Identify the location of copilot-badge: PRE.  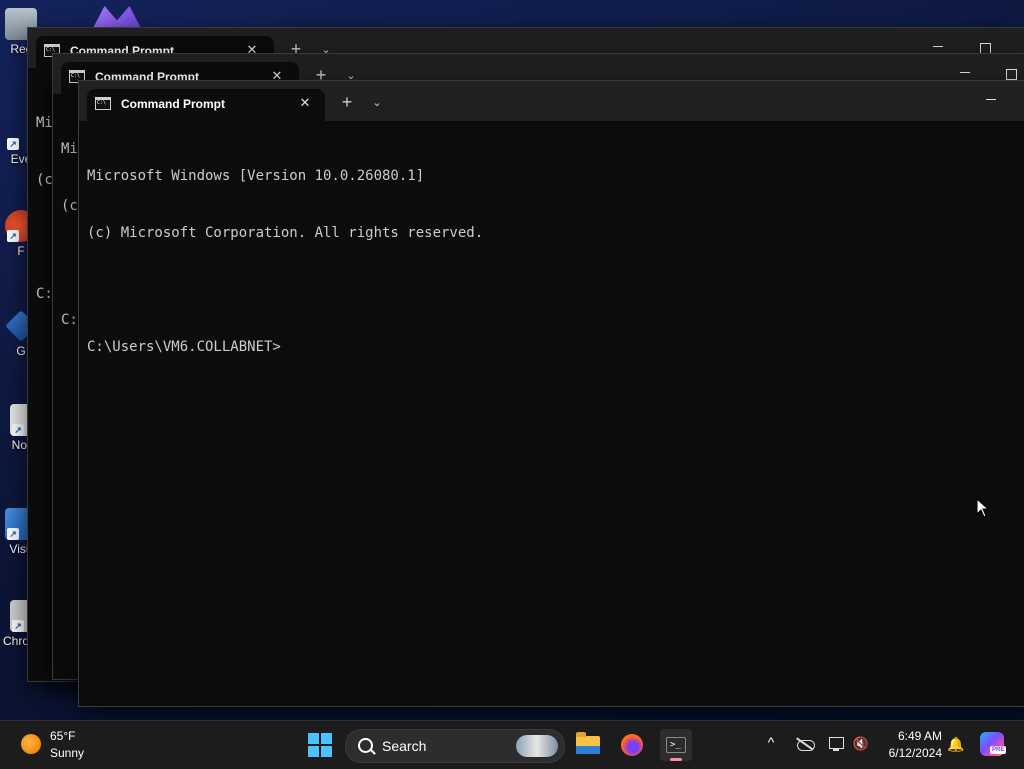
(998, 750).